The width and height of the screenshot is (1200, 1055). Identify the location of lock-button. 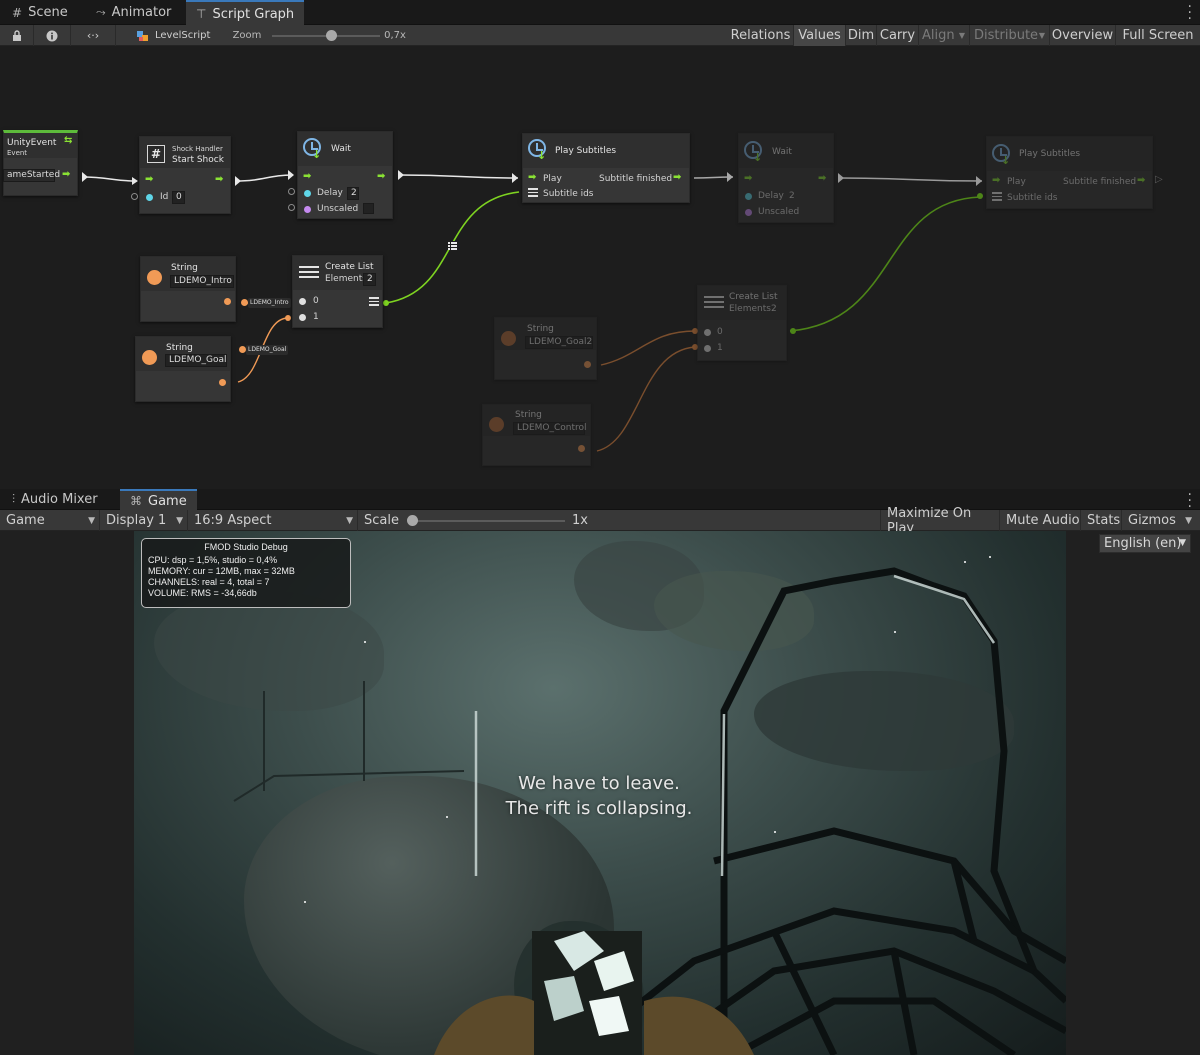
(17, 35).